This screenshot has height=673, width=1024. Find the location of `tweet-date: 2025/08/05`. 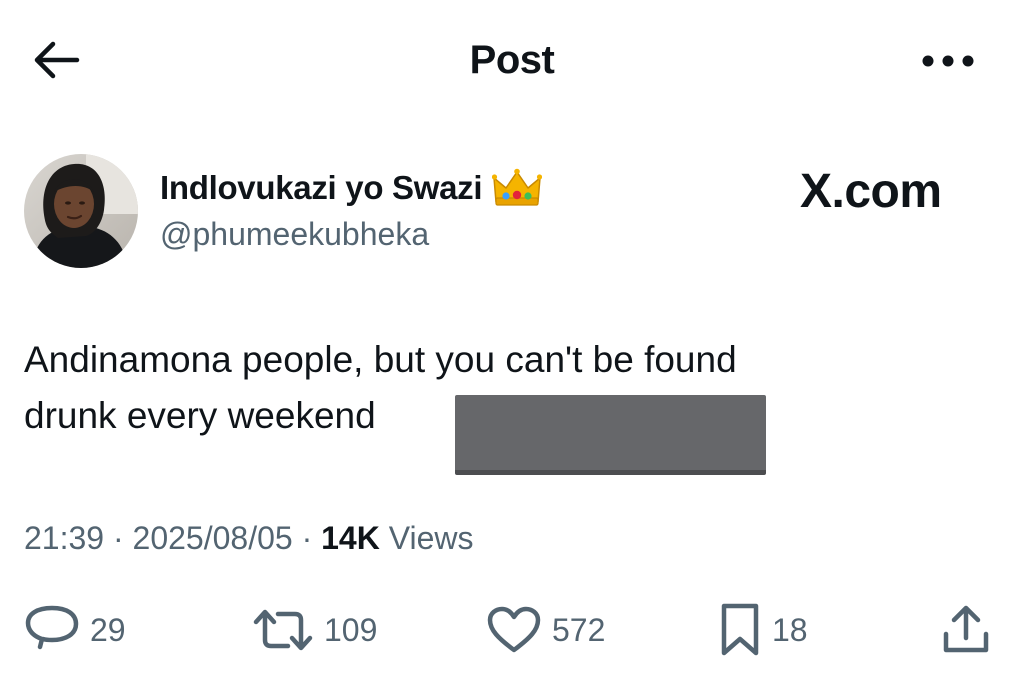

tweet-date: 2025/08/05 is located at coordinates (213, 538).